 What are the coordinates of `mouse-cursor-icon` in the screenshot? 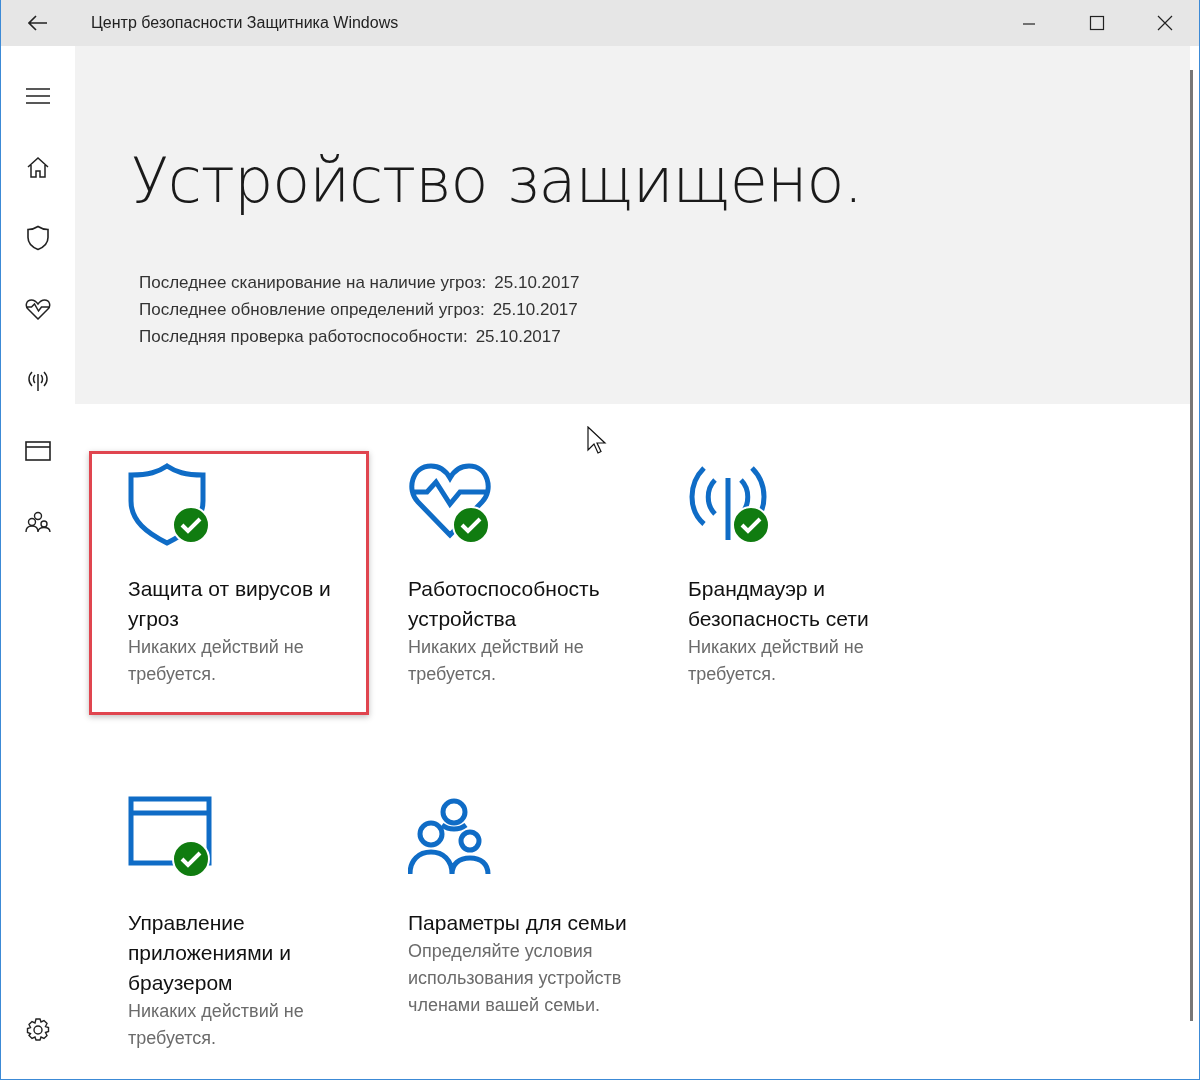 It's located at (597, 441).